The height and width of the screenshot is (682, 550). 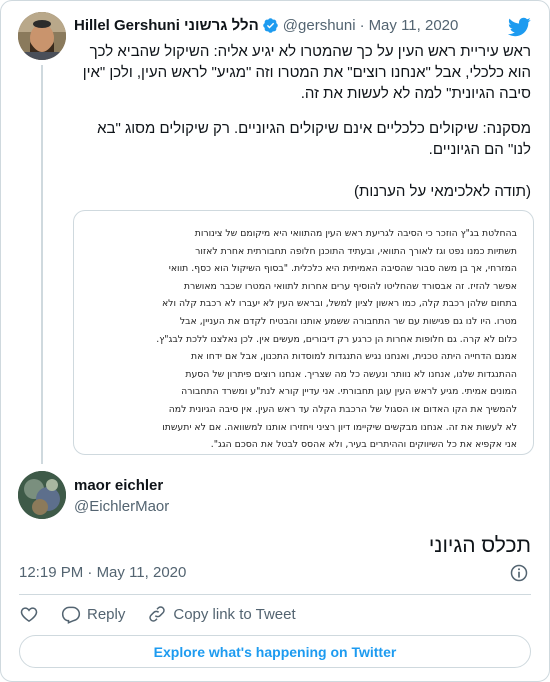 I want to click on thread-connector-line, so click(x=42, y=264).